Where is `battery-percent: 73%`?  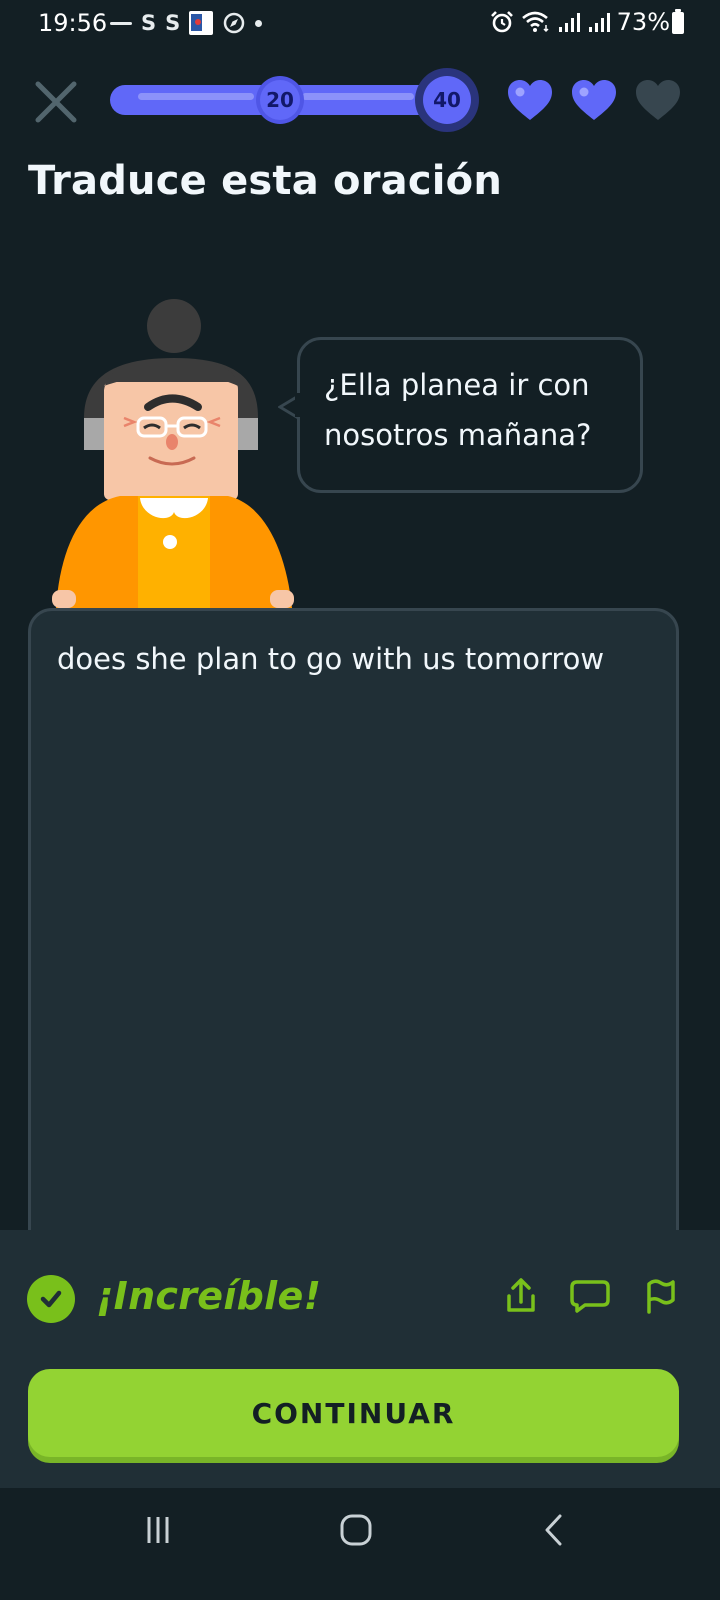 battery-percent: 73% is located at coordinates (643, 22).